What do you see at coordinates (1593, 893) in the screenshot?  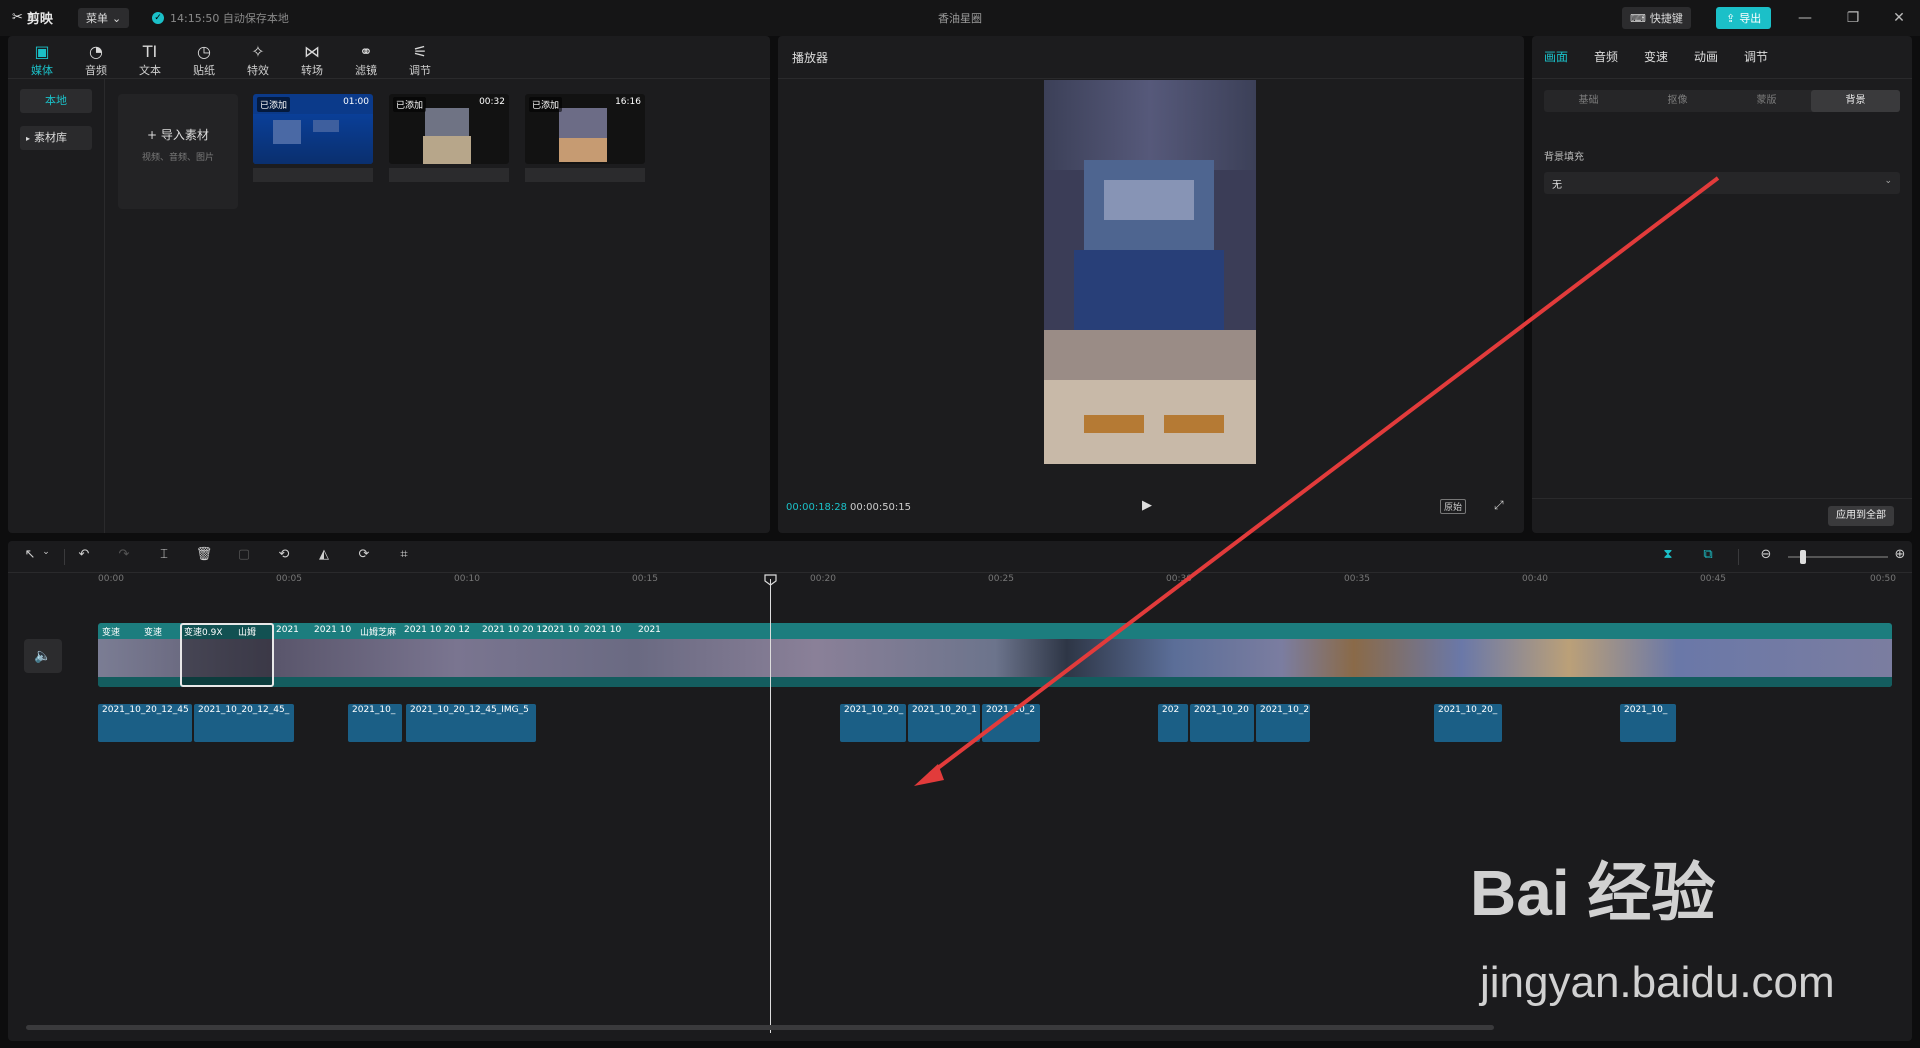 I see `watermark-brand: Bai 经验` at bounding box center [1593, 893].